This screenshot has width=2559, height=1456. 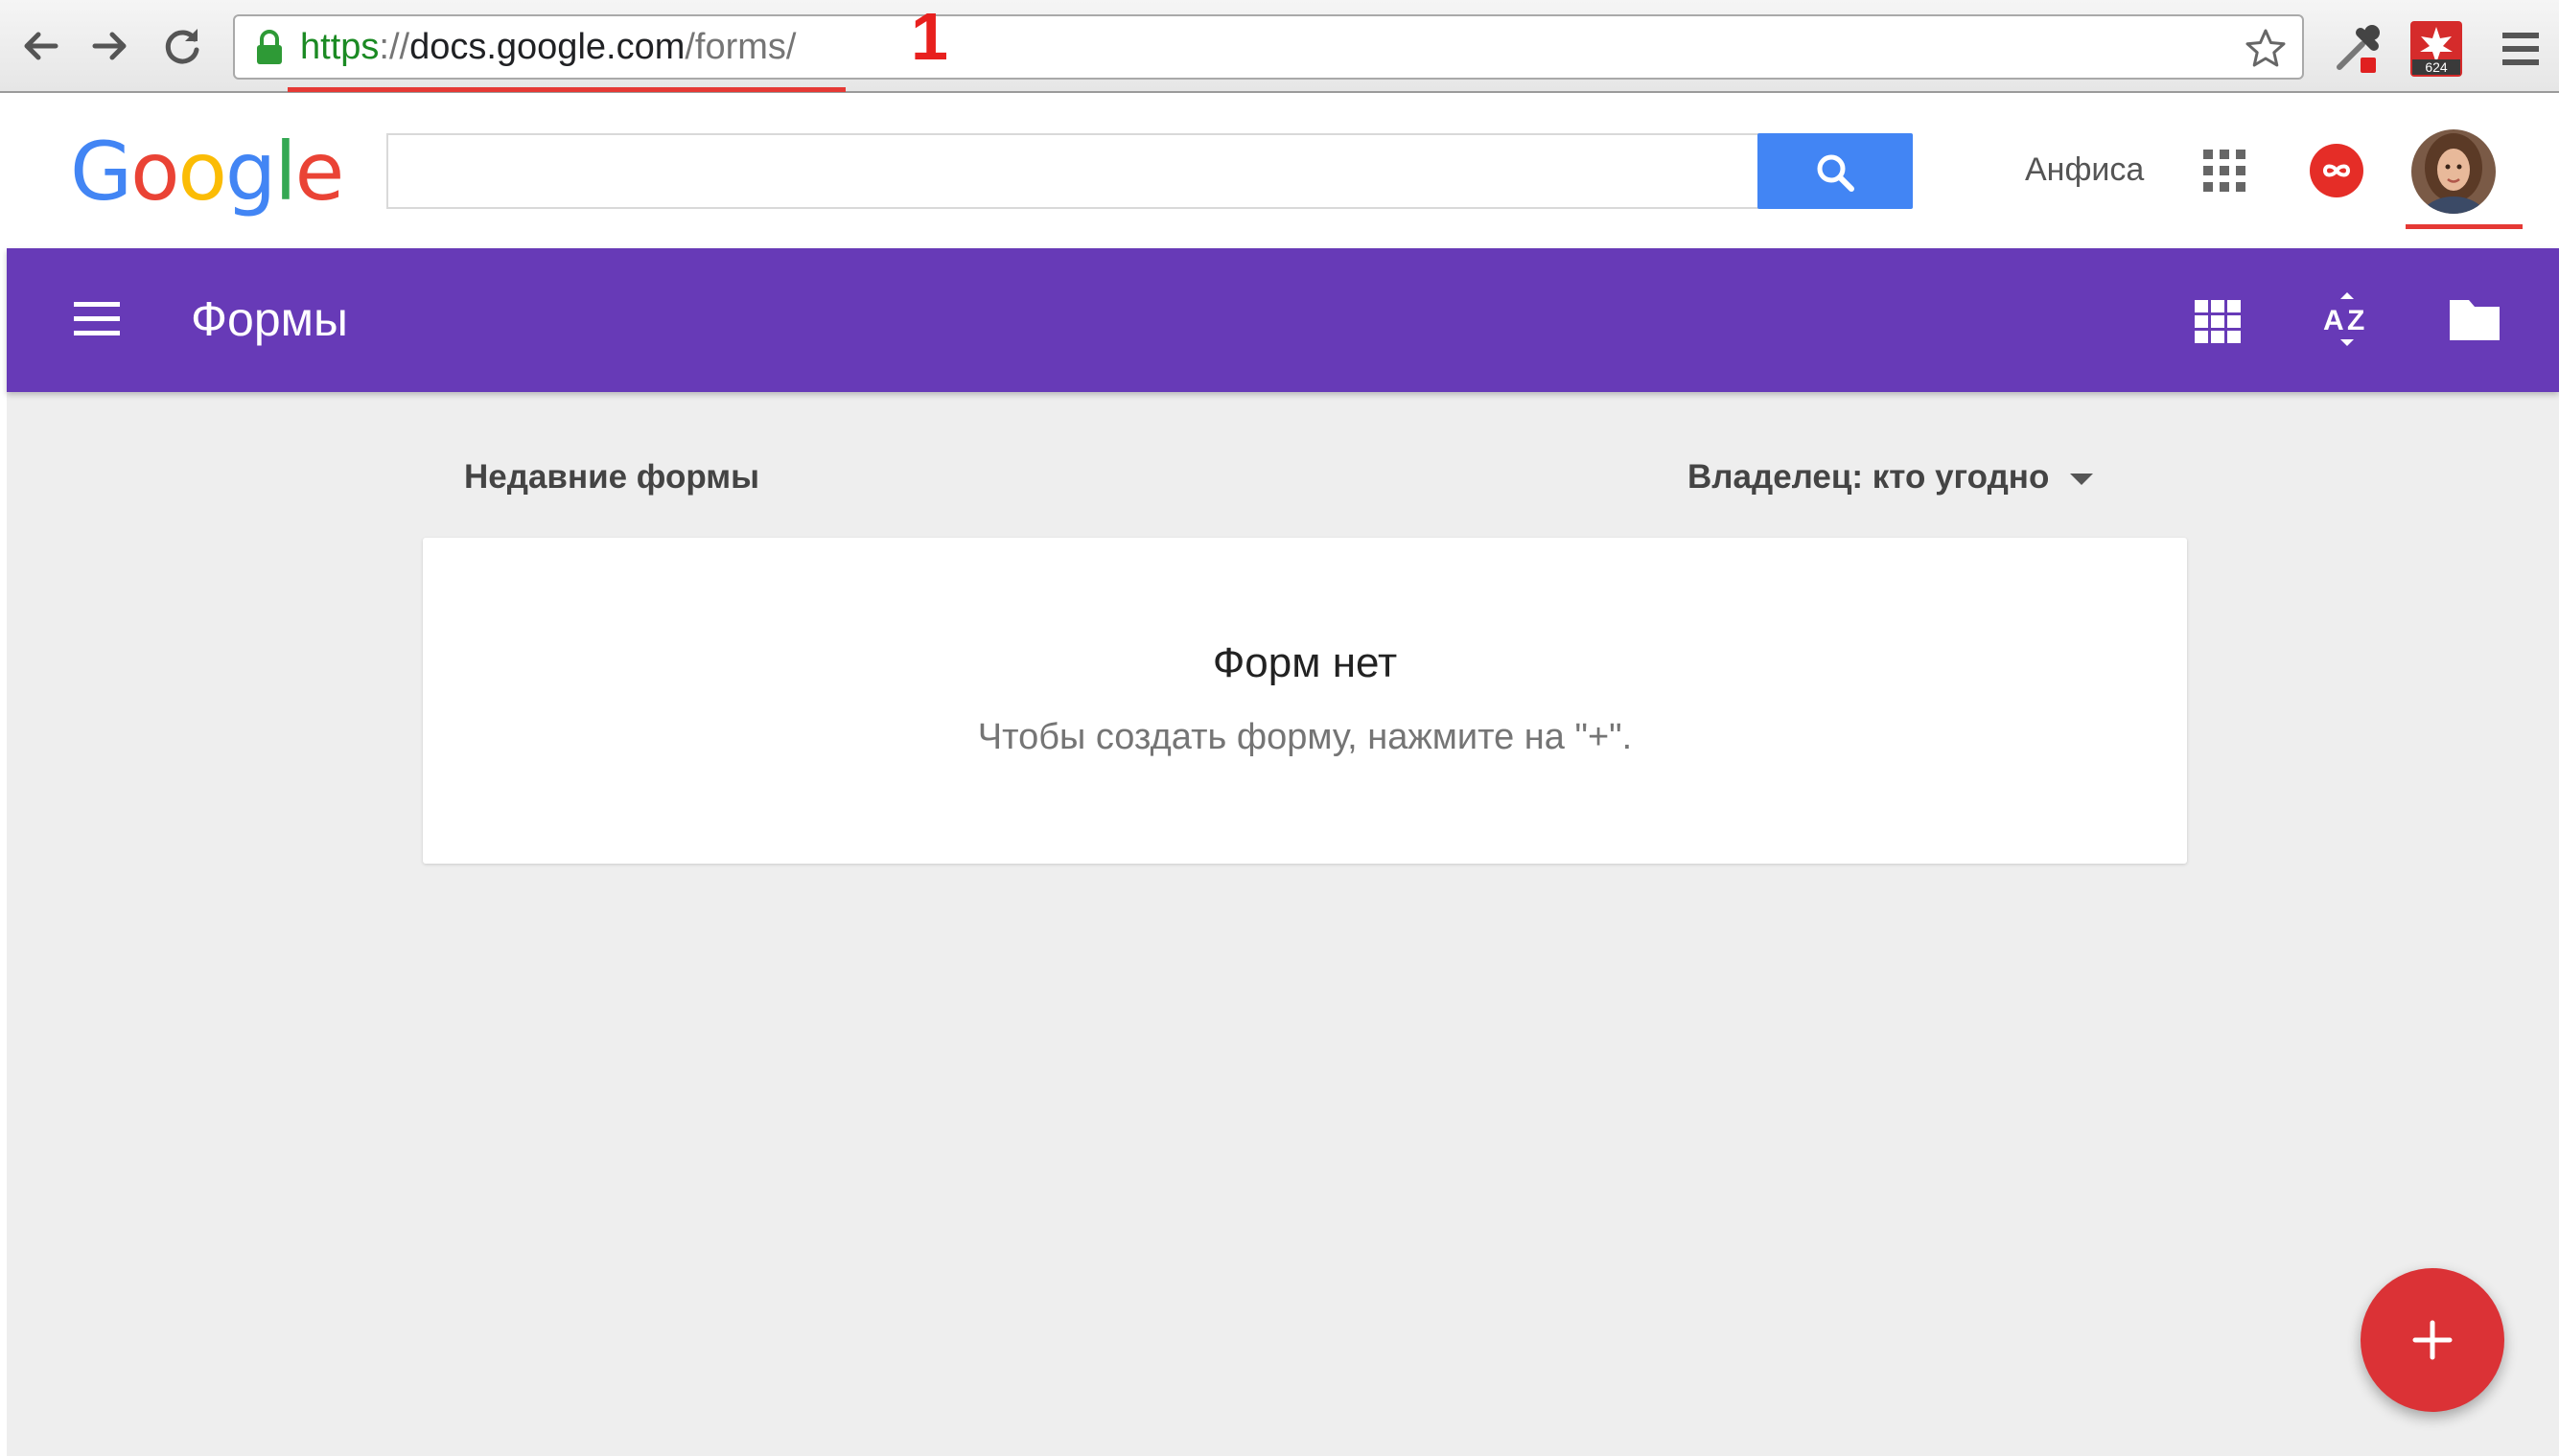 I want to click on forms-app-bar: Формы A Z, so click(x=1283, y=320).